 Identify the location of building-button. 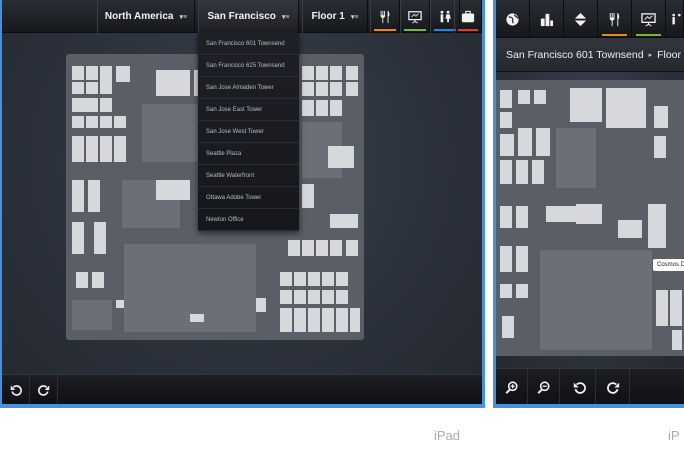
(547, 19).